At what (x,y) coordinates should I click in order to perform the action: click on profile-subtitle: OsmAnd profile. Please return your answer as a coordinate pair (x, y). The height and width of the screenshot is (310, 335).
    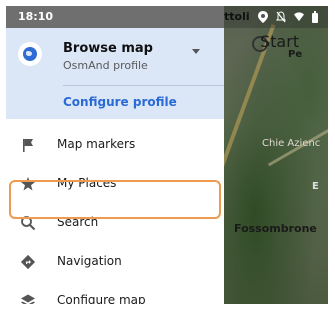
    Looking at the image, I should click on (105, 65).